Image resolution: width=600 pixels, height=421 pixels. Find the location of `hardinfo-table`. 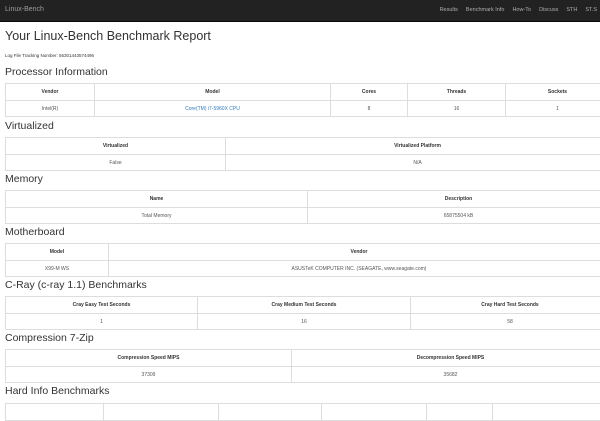

hardinfo-table is located at coordinates (302, 412).